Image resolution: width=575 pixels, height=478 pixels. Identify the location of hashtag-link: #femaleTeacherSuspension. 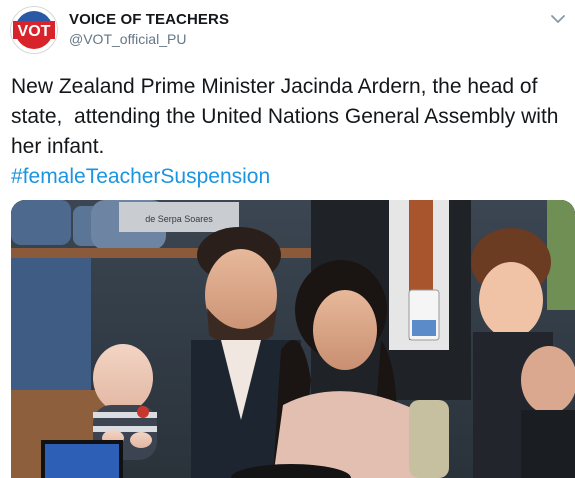
(140, 177).